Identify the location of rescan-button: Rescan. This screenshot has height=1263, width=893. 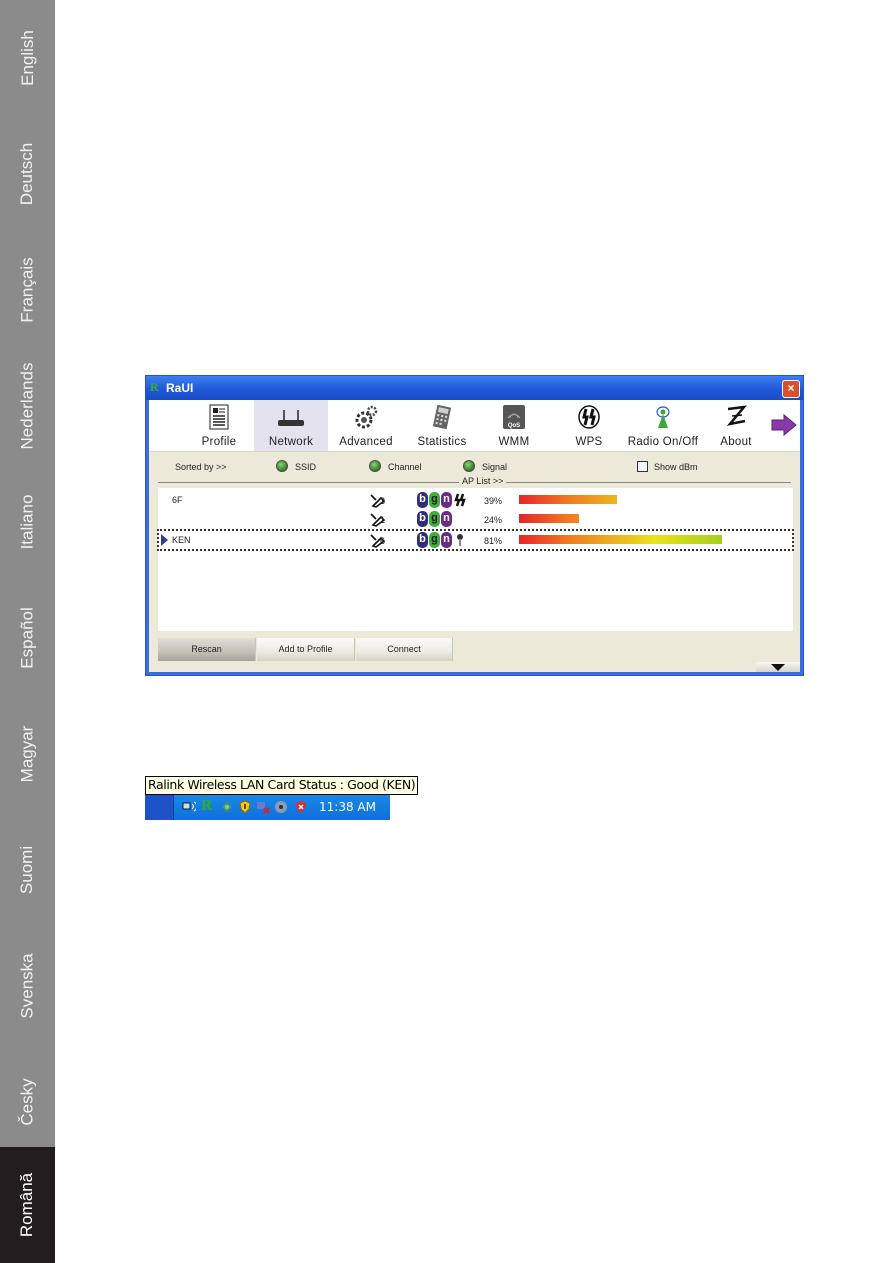
(207, 649).